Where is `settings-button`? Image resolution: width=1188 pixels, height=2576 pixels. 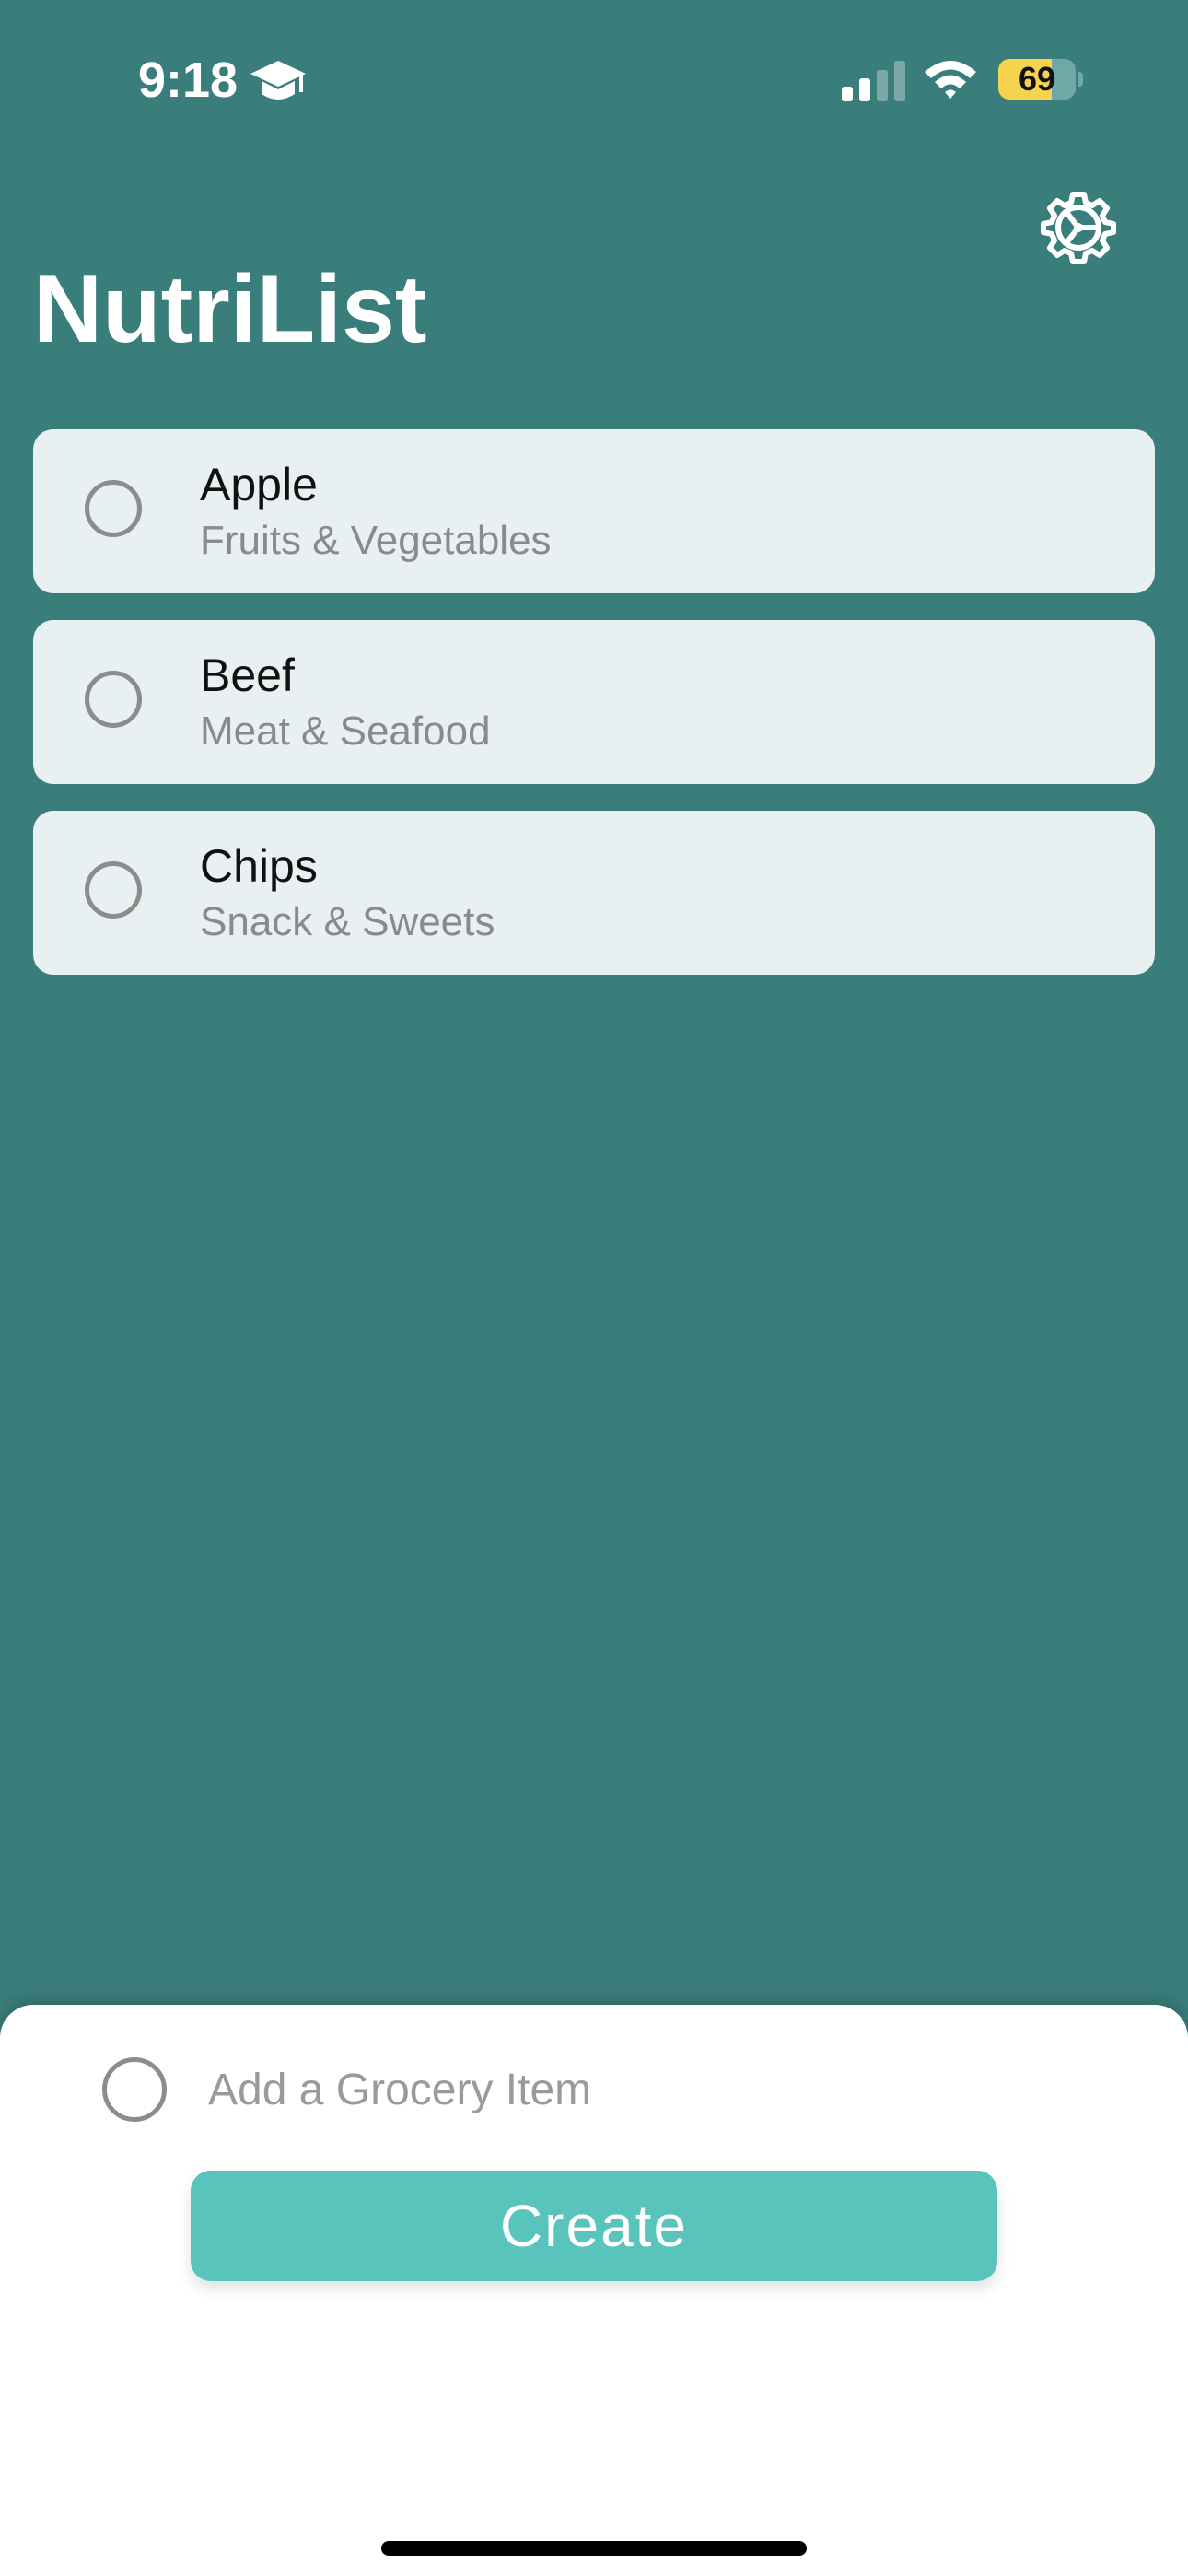 settings-button is located at coordinates (1078, 227).